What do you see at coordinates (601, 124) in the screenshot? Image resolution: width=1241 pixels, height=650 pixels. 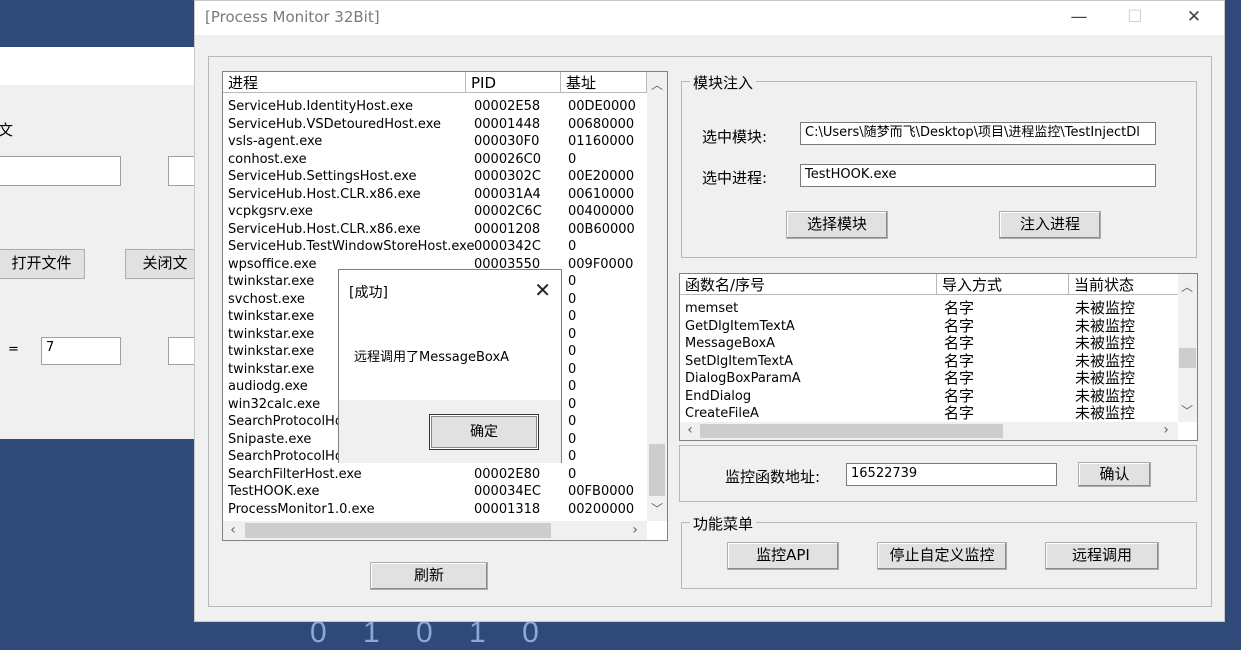 I see `process-base: 00680000` at bounding box center [601, 124].